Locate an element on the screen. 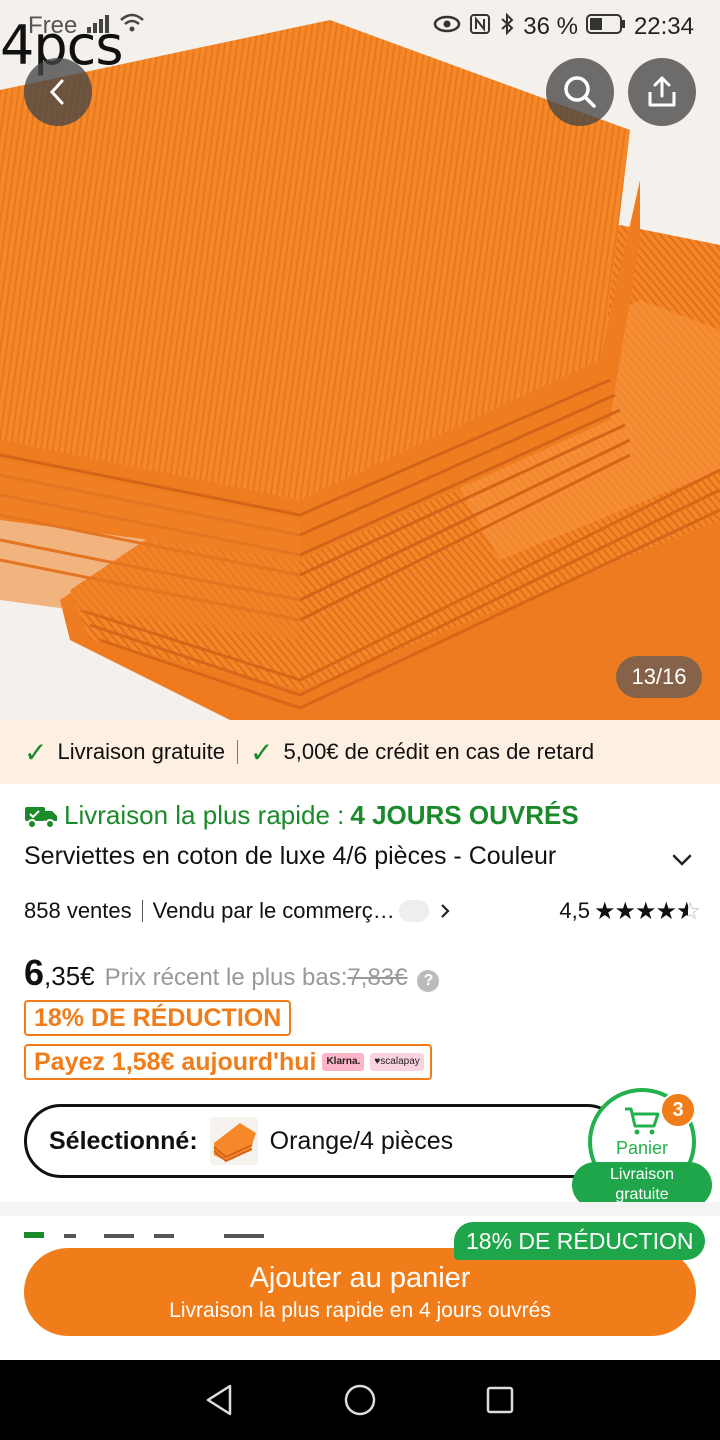 The image size is (720, 1440). chevron-down-icon is located at coordinates (682, 860).